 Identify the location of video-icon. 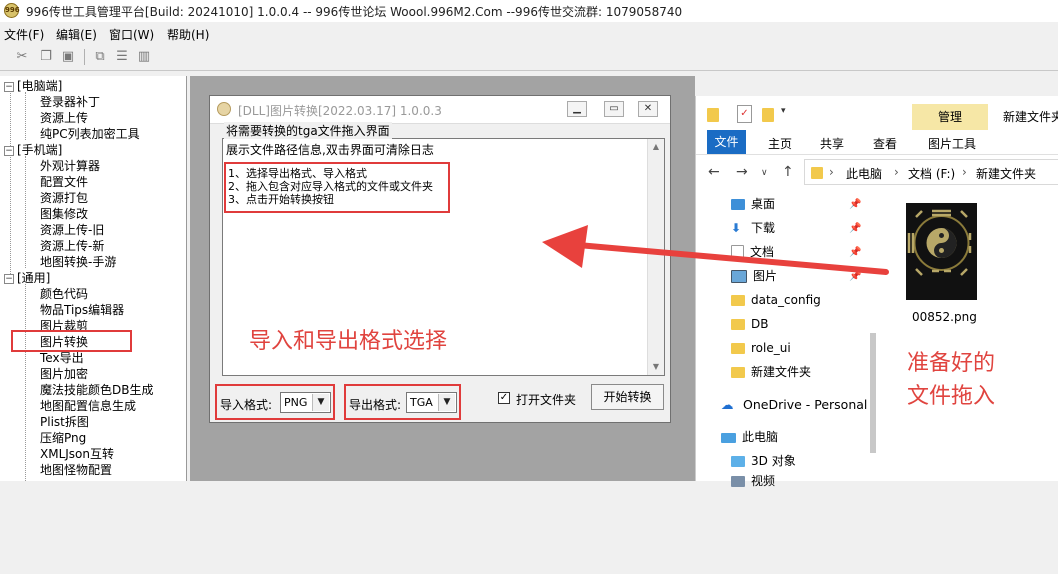
(738, 481).